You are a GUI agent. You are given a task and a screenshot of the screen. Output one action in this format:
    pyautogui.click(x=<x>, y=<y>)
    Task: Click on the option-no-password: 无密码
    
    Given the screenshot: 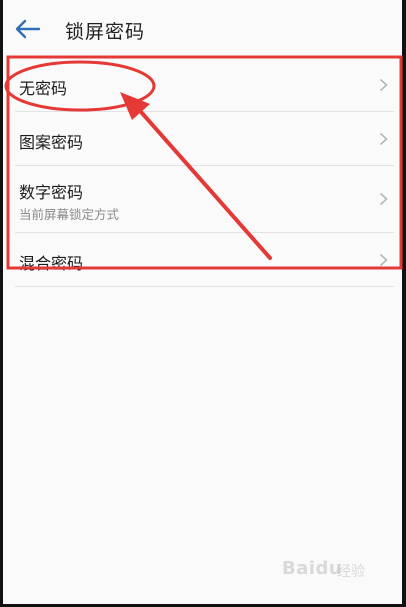 What is the action you would take?
    pyautogui.click(x=204, y=84)
    